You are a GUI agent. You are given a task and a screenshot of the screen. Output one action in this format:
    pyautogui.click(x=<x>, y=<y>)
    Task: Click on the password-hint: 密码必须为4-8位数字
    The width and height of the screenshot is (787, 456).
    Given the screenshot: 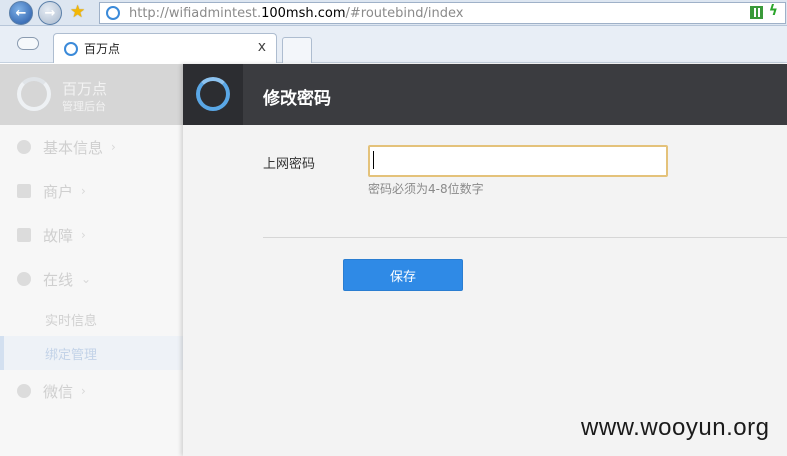 What is the action you would take?
    pyautogui.click(x=426, y=189)
    